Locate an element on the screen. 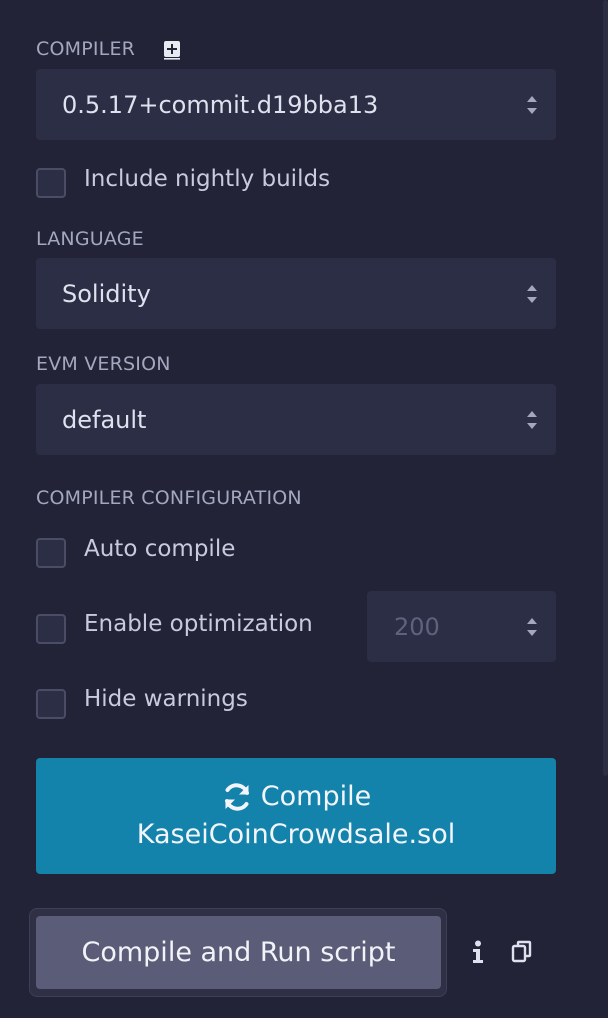  compile-and-run-script-button: Compile and Run script is located at coordinates (238, 952).